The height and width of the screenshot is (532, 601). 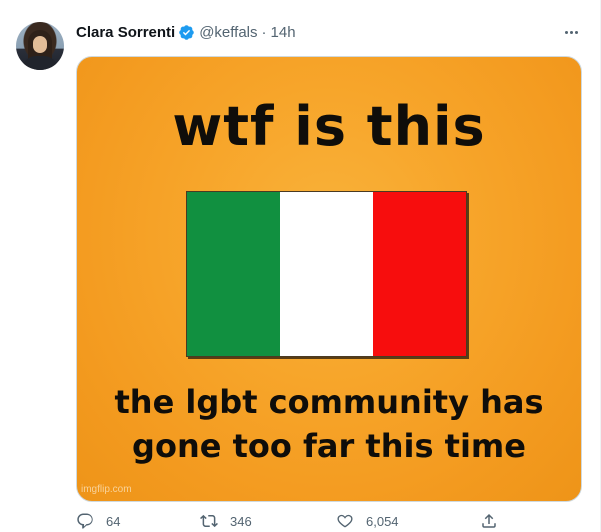 I want to click on author-handle: @keffals, so click(x=228, y=32).